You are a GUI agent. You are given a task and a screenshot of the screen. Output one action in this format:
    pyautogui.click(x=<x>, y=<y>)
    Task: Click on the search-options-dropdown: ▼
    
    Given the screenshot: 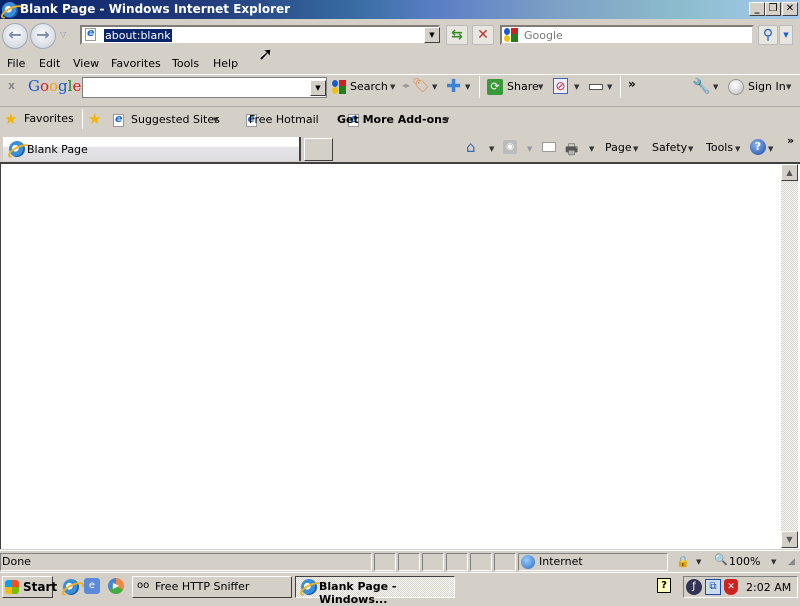 What is the action you would take?
    pyautogui.click(x=786, y=35)
    